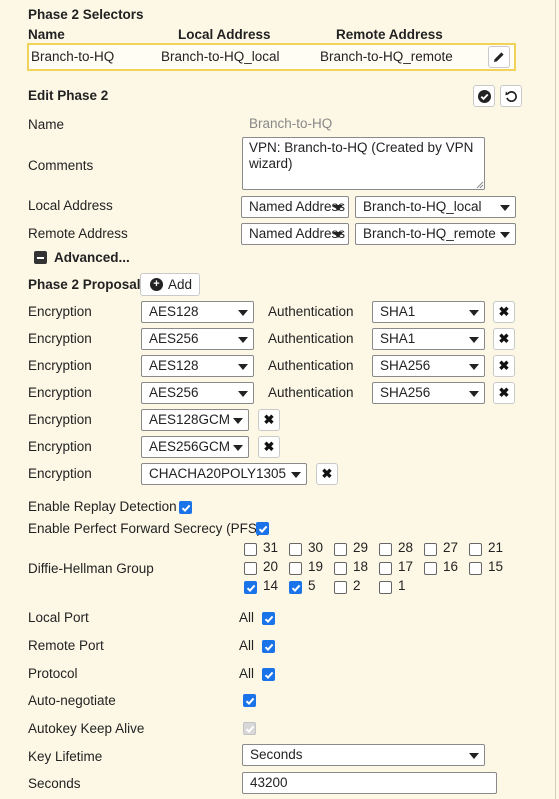 This screenshot has width=559, height=799. What do you see at coordinates (91, 568) in the screenshot?
I see `dh-group-label: Diffie-Hellman Group` at bounding box center [91, 568].